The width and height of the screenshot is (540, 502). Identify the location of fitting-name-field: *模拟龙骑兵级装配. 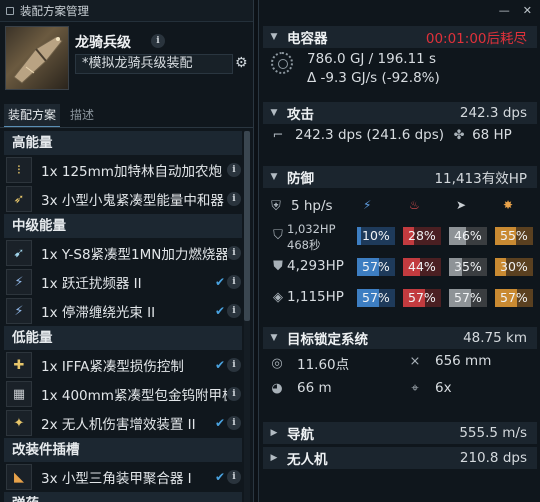
(154, 64).